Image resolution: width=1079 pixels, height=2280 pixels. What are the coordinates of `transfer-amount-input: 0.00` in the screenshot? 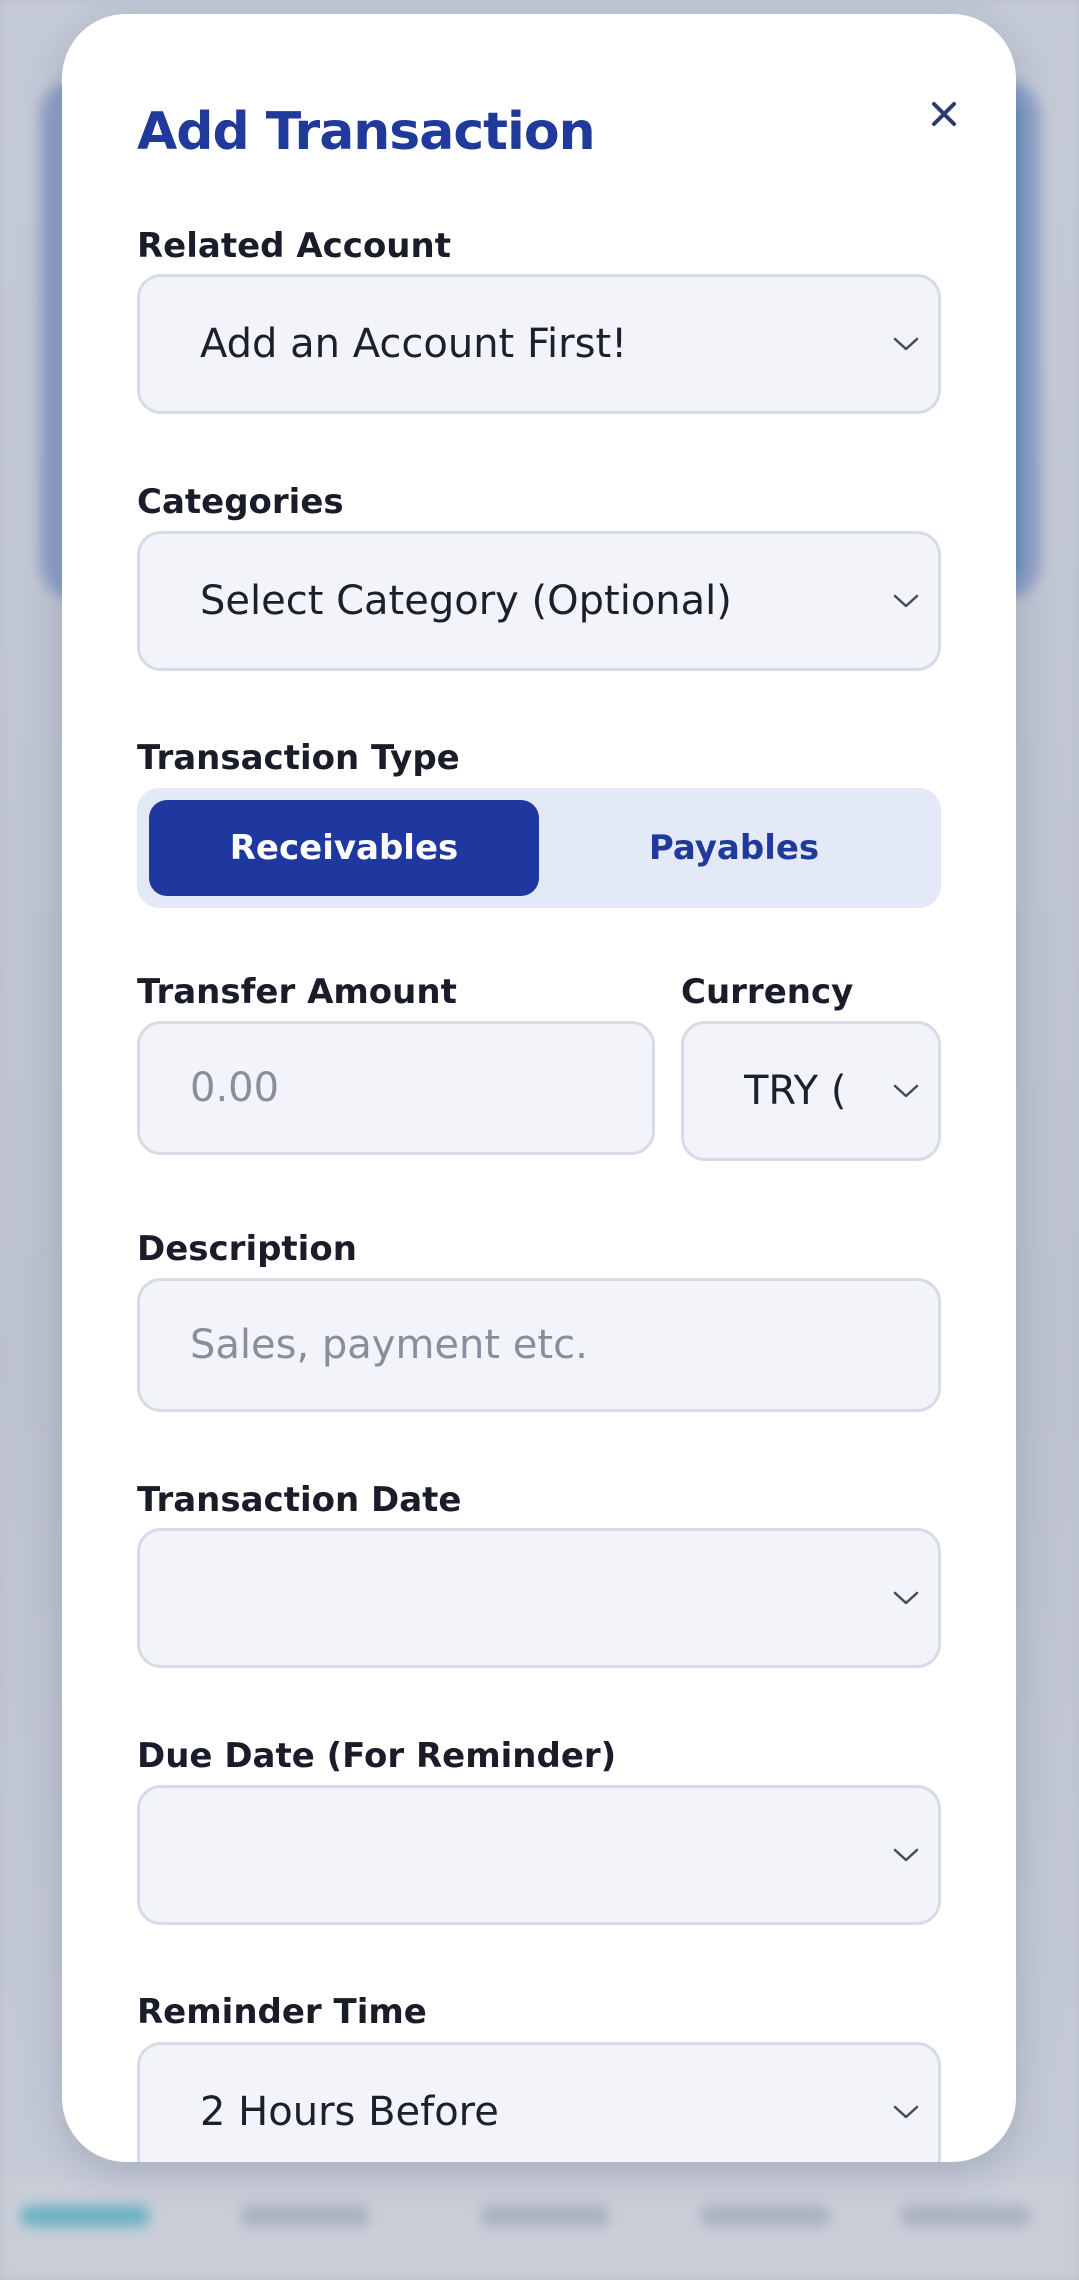 It's located at (396, 1088).